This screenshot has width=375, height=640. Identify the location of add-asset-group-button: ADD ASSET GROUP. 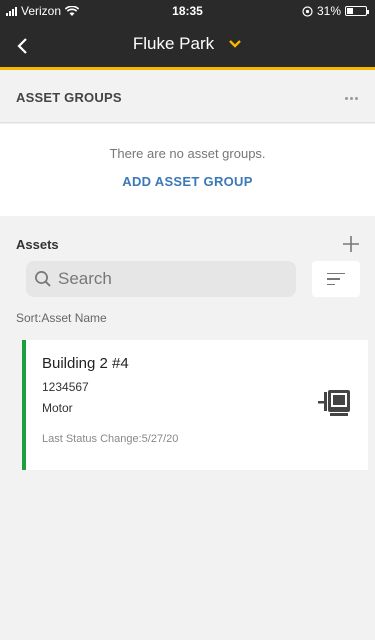
(187, 181).